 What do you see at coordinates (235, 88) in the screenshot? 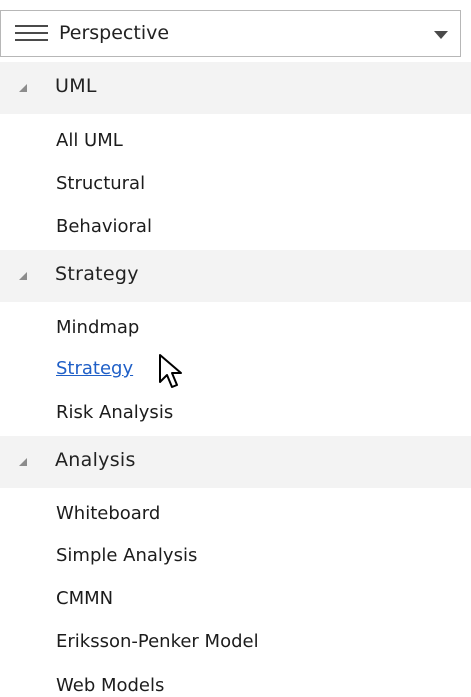
I see `group-header-uml: UML` at bounding box center [235, 88].